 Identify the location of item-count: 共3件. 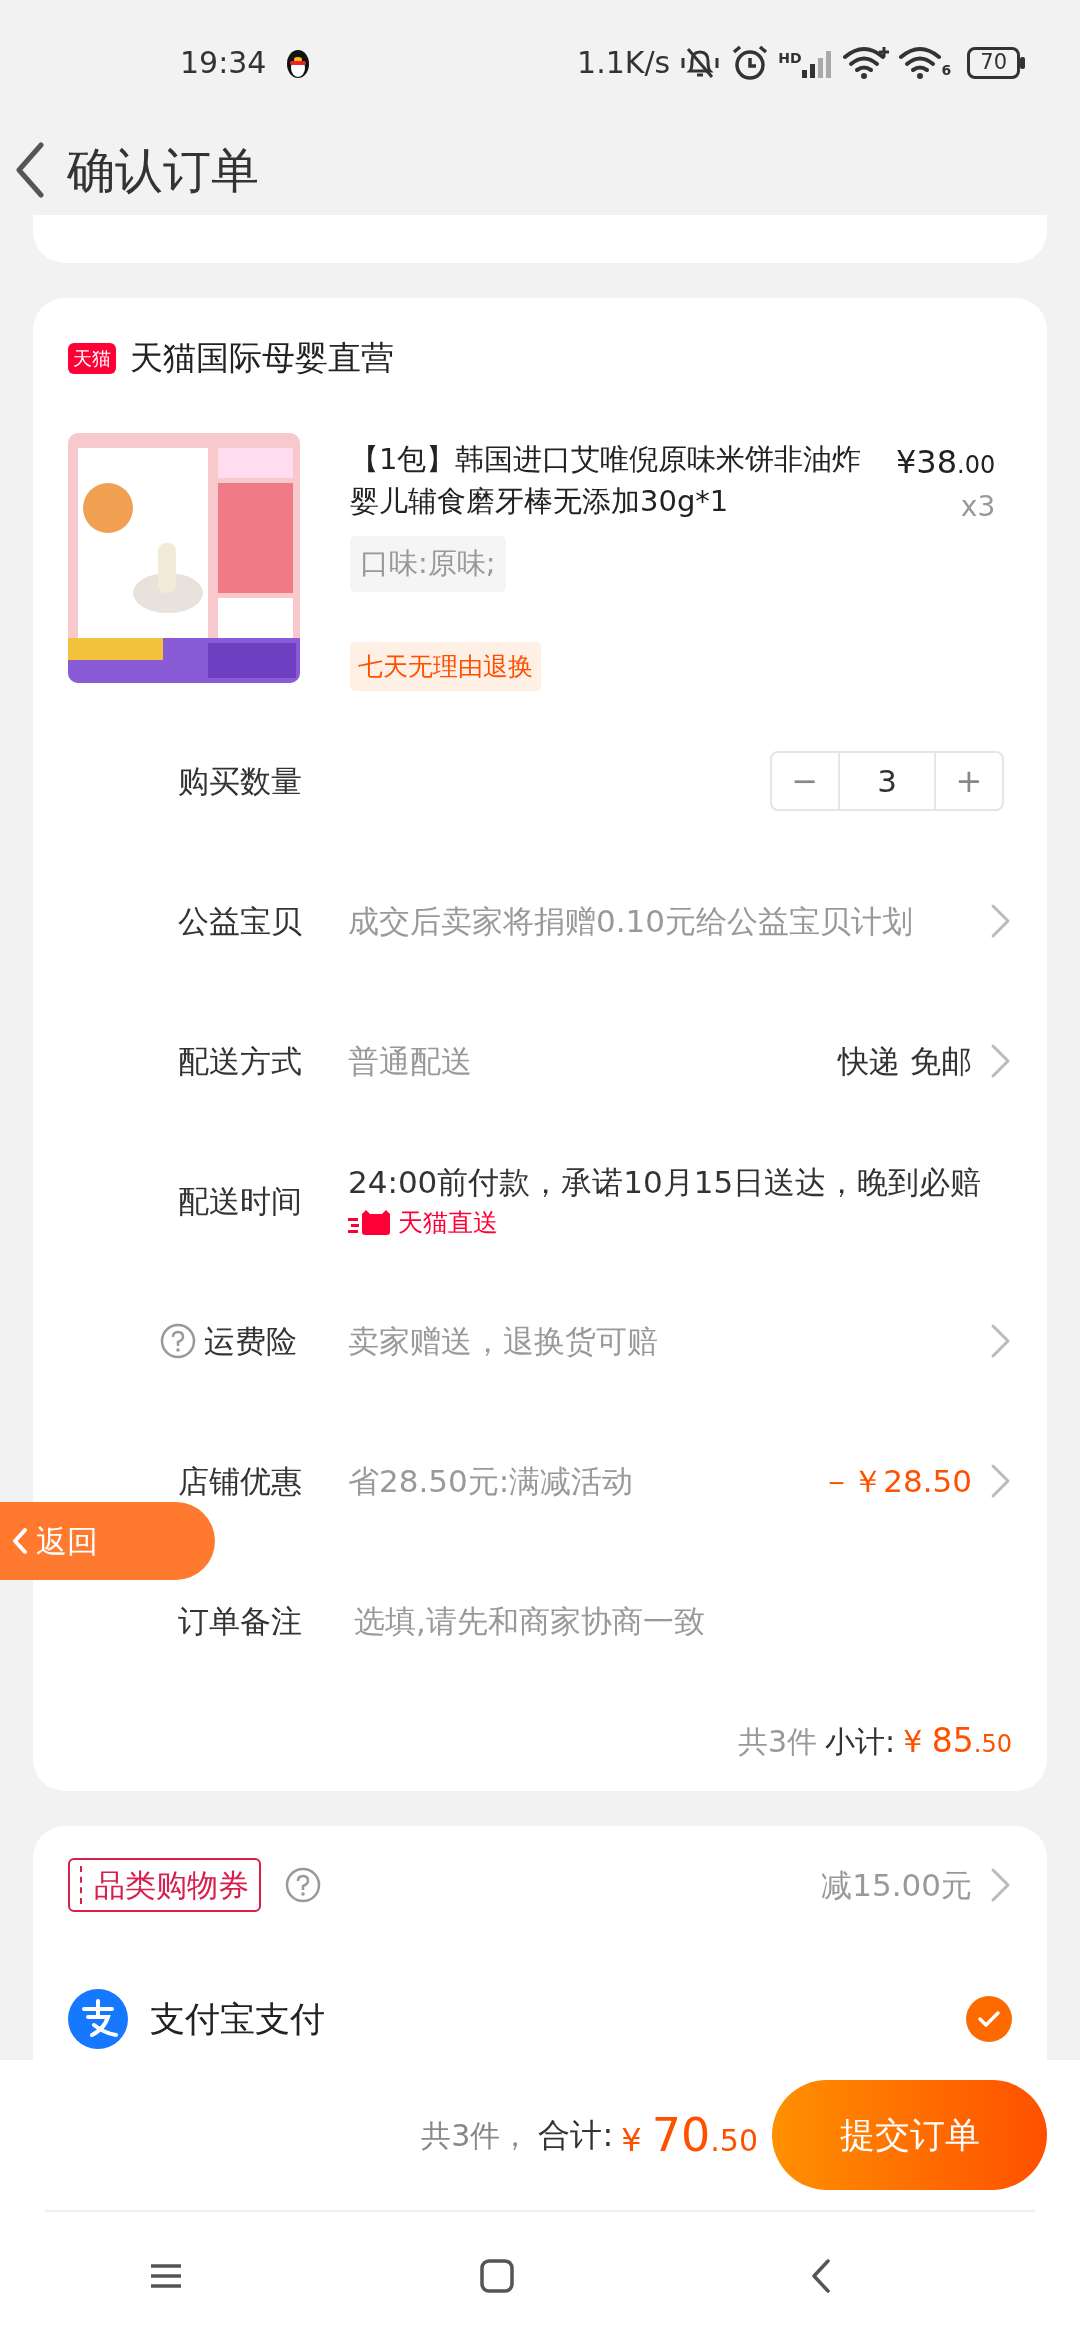
(778, 1741).